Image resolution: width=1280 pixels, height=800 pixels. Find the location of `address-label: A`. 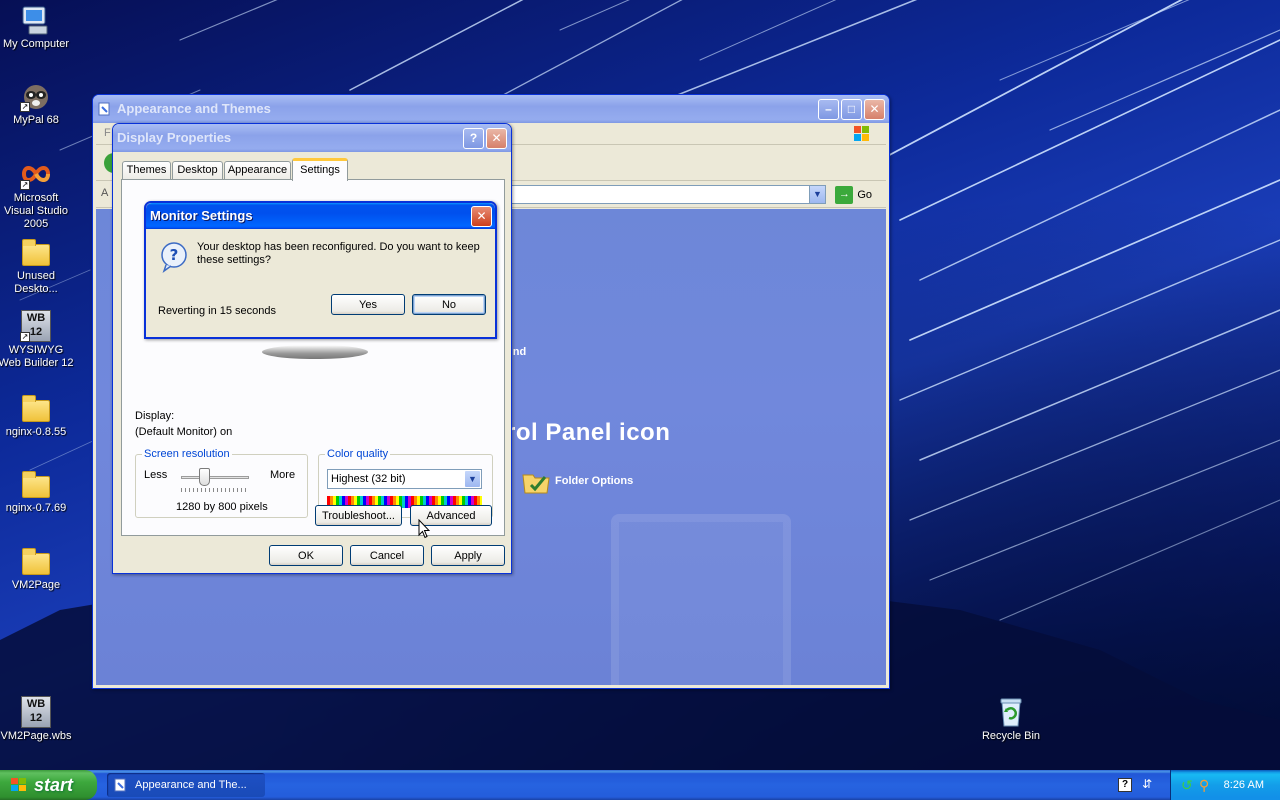

address-label: A is located at coordinates (105, 193).